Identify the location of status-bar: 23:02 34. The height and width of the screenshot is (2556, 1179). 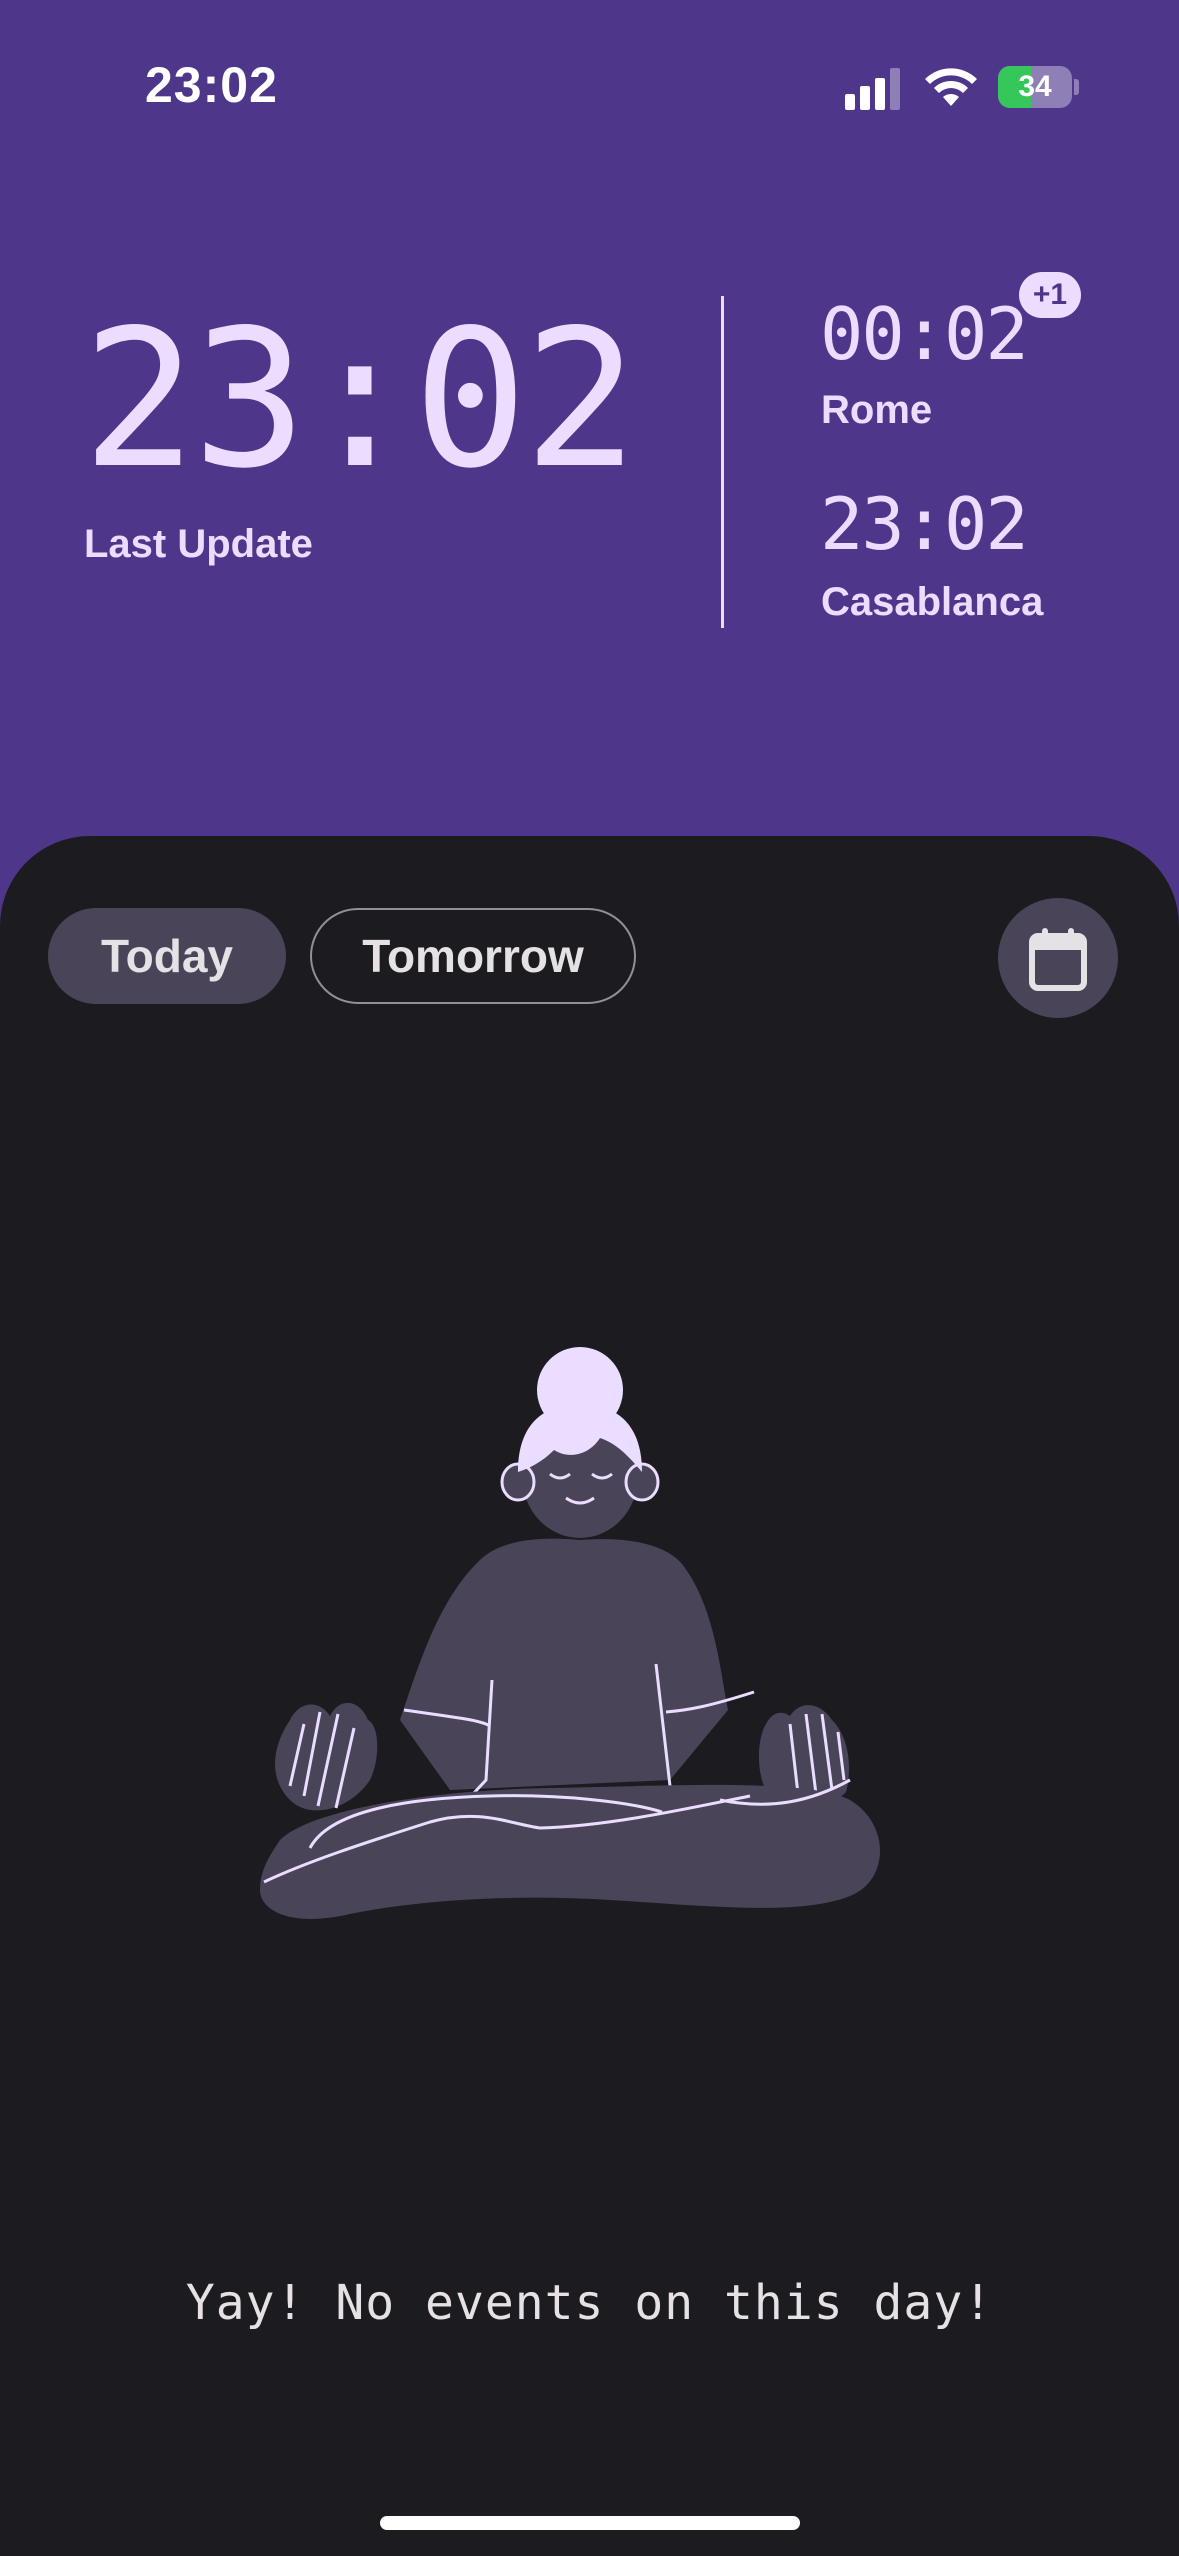
(589, 85).